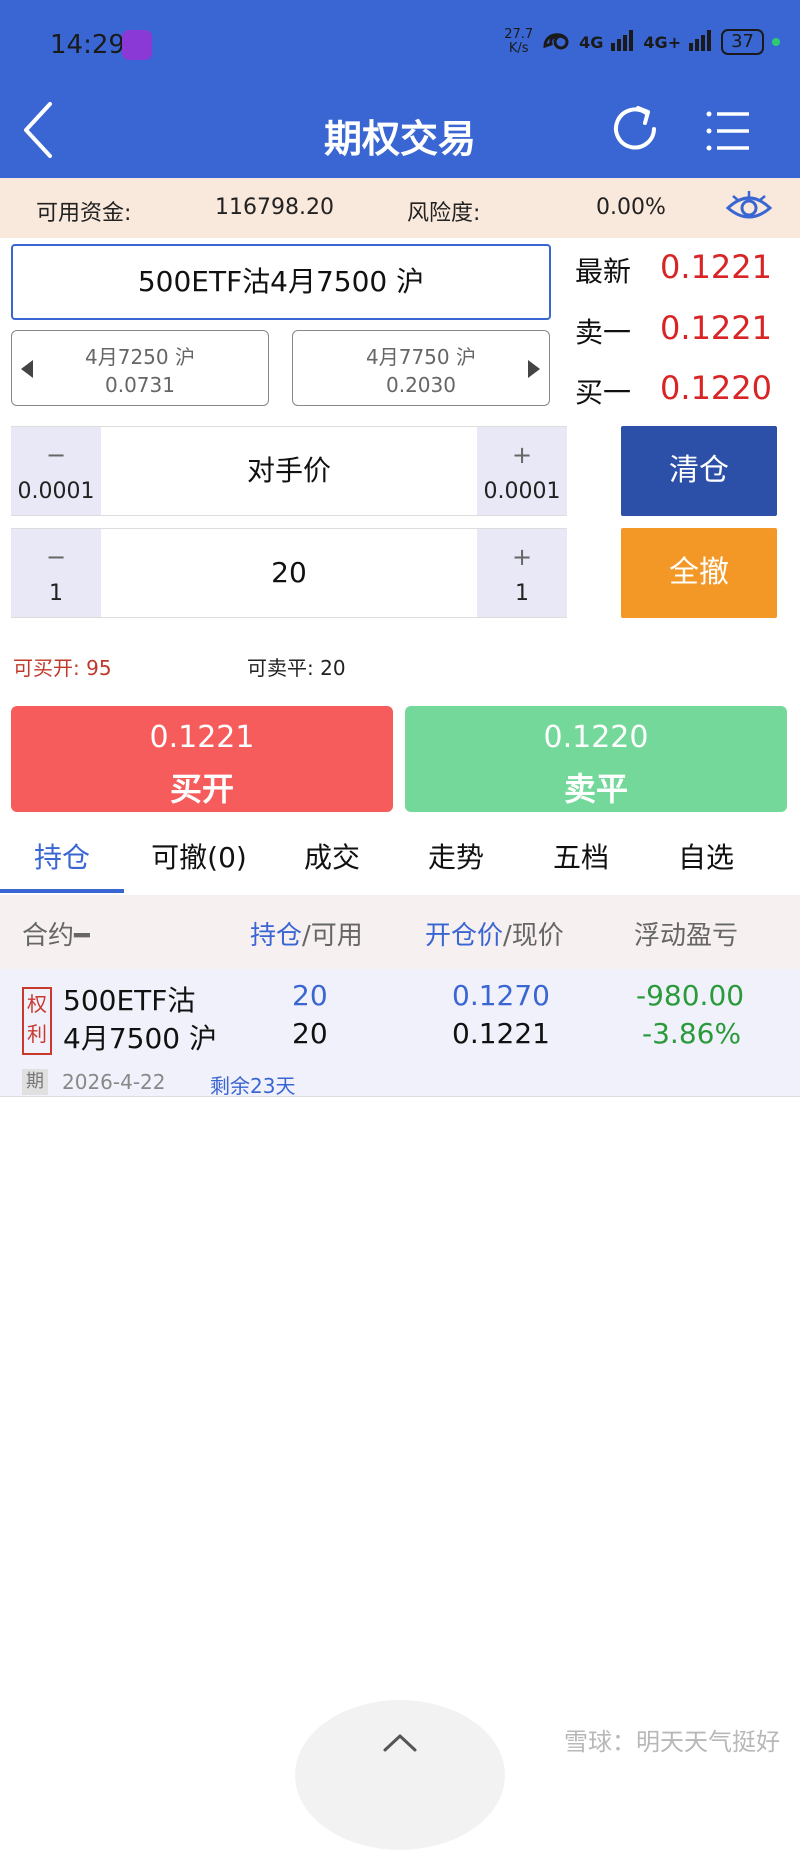 The height and width of the screenshot is (1850, 800). I want to click on risk-label: 风险度:, so click(444, 213).